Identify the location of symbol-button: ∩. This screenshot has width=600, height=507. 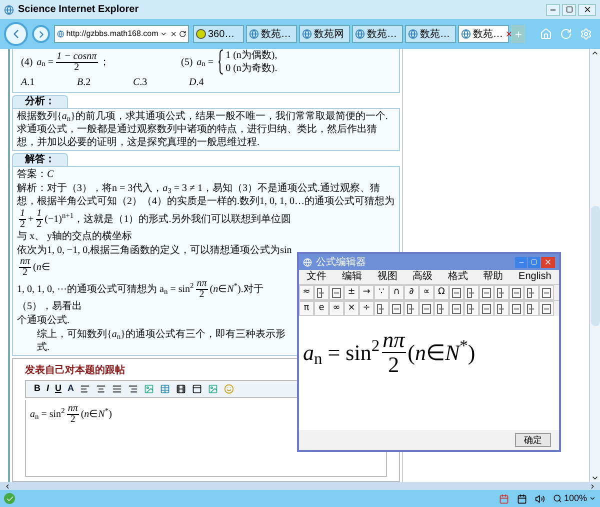
(396, 292).